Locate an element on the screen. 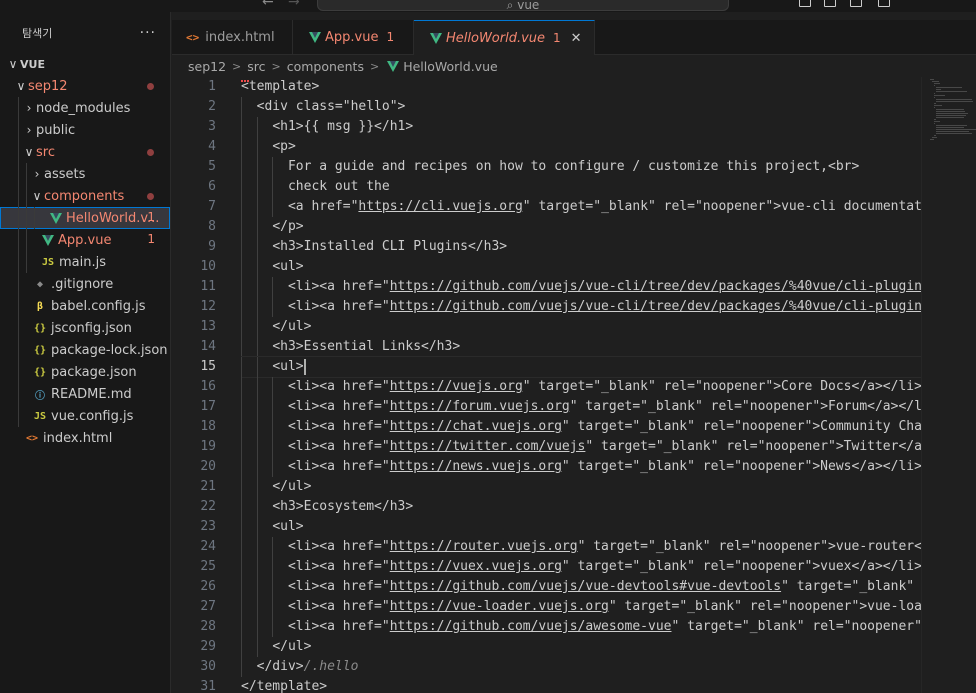  code-line: <div class="hello"> is located at coordinates (581, 107).